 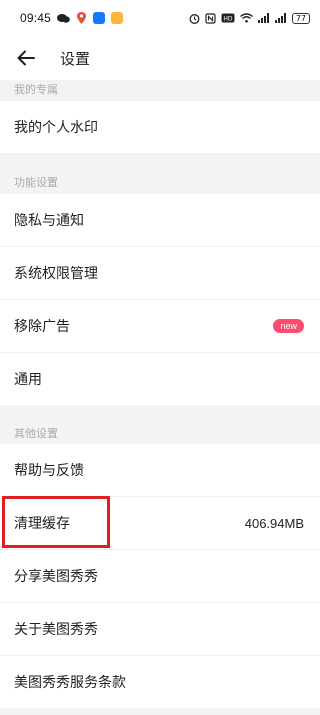 I want to click on settings-item-about: 关于美图秀秀, so click(x=160, y=629).